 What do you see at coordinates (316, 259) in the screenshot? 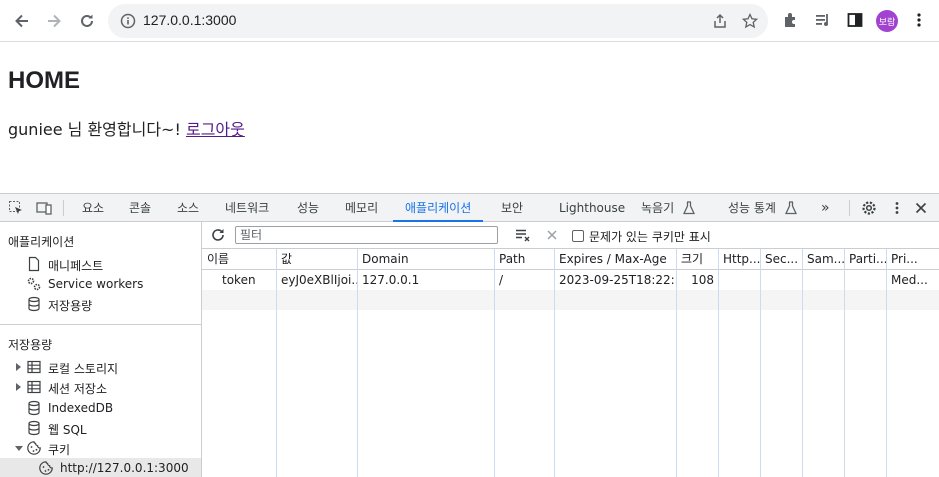
I see `column-header-value: 값` at bounding box center [316, 259].